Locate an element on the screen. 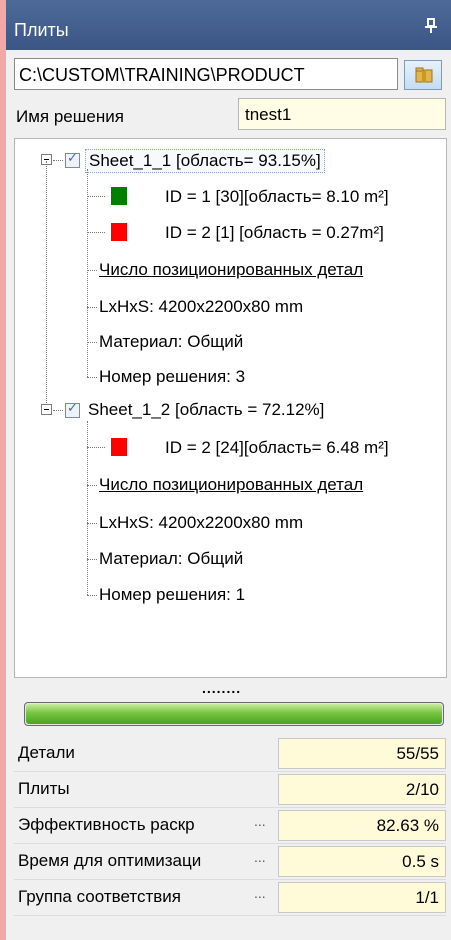 This screenshot has height=940, width=451. part-node-label: ID = 2 [24][область= 6.48 m²] is located at coordinates (277, 448).